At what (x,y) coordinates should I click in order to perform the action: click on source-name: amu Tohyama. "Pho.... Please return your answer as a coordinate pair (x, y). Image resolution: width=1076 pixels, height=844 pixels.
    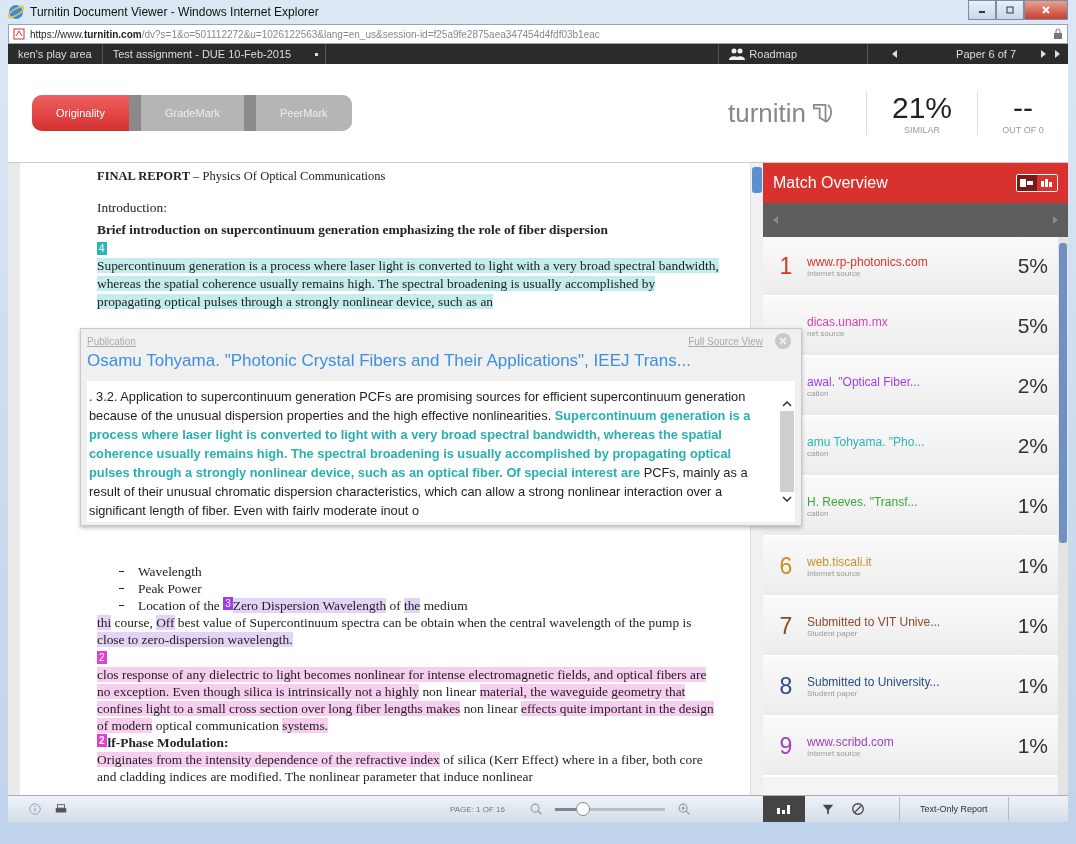
    Looking at the image, I should click on (866, 441).